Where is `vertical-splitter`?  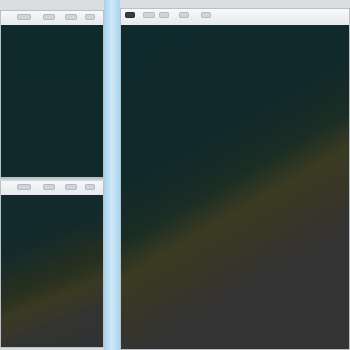
vertical-splitter is located at coordinates (112, 175).